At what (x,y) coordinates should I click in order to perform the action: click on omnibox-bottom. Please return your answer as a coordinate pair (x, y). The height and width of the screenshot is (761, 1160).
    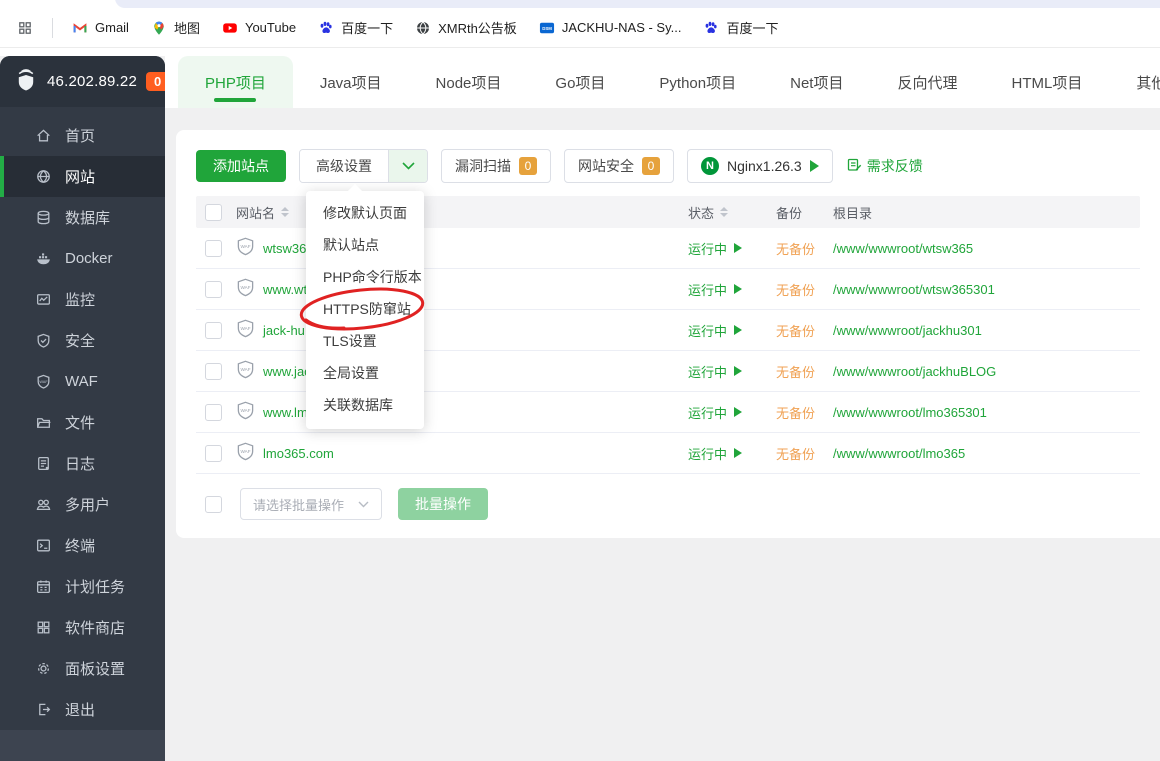
    Looking at the image, I should click on (637, 4).